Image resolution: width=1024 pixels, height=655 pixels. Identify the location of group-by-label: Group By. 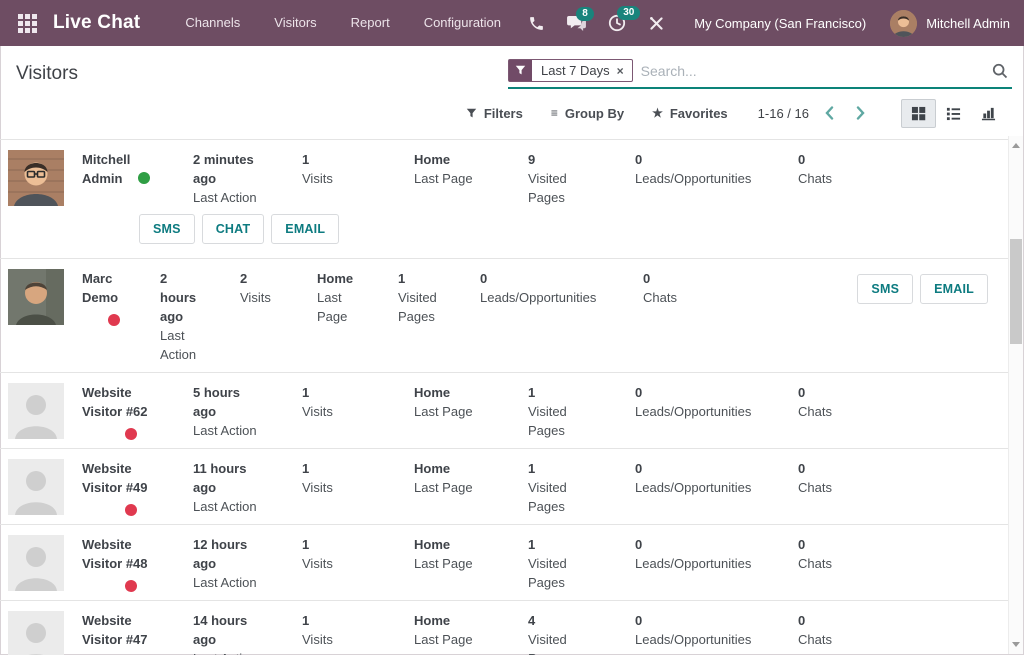
(594, 113).